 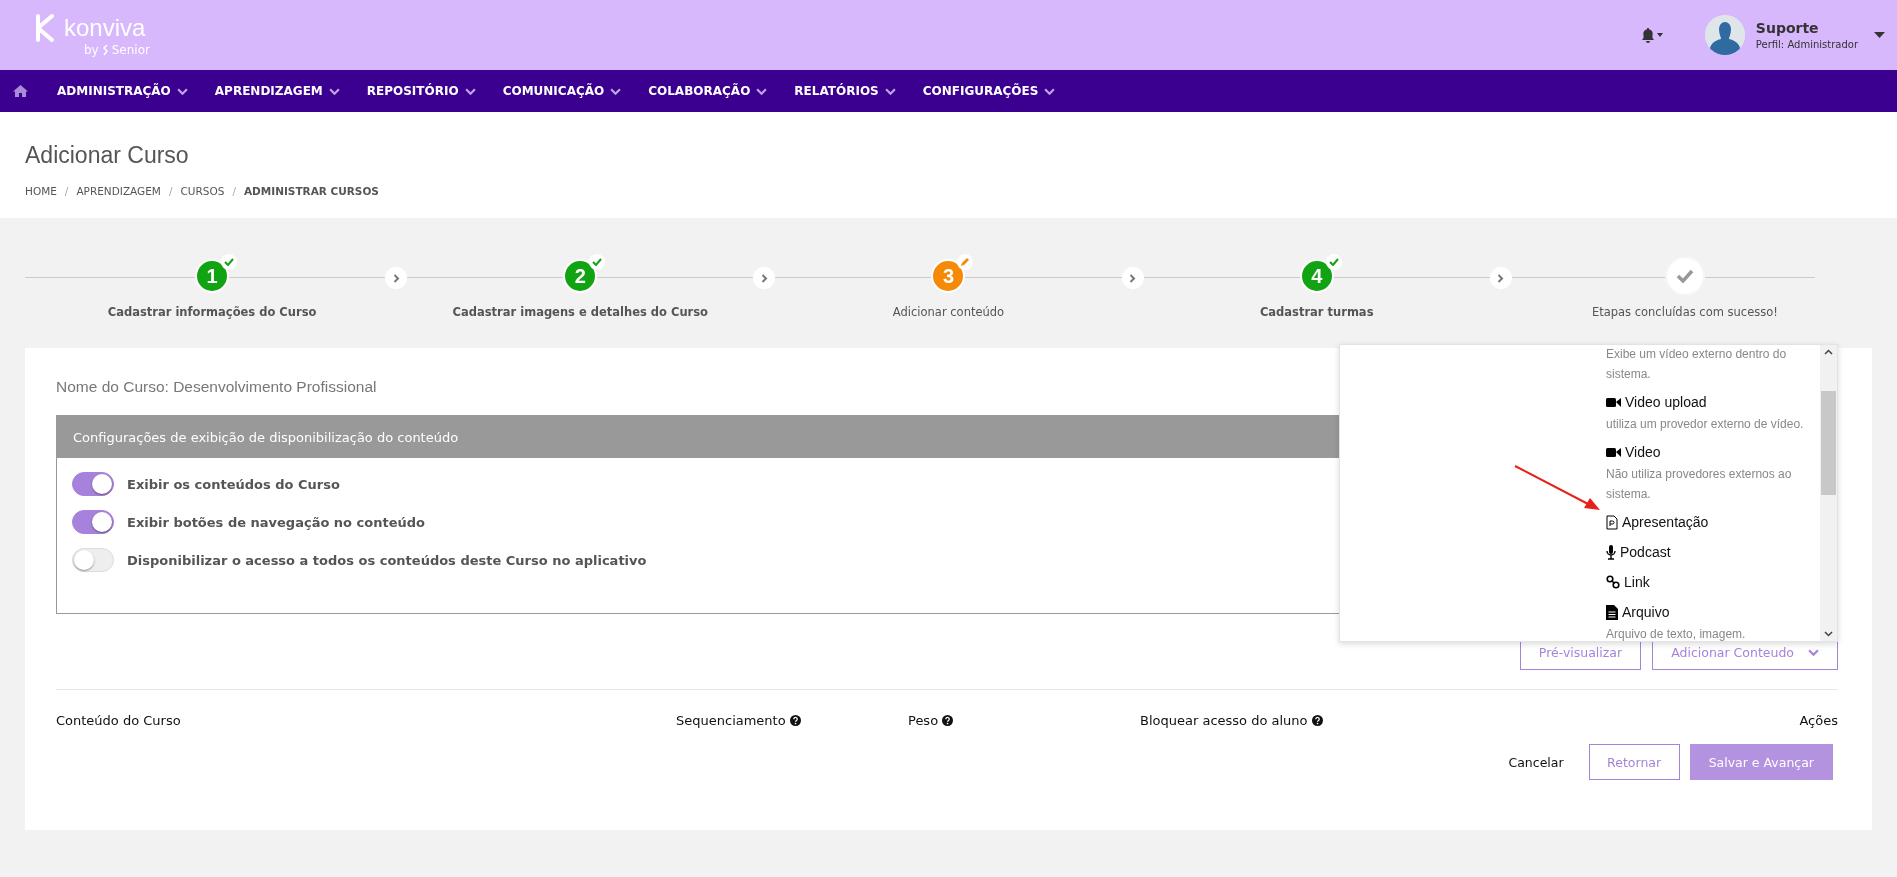 I want to click on menu-item: COMUNICAÇÃO, so click(x=562, y=91).